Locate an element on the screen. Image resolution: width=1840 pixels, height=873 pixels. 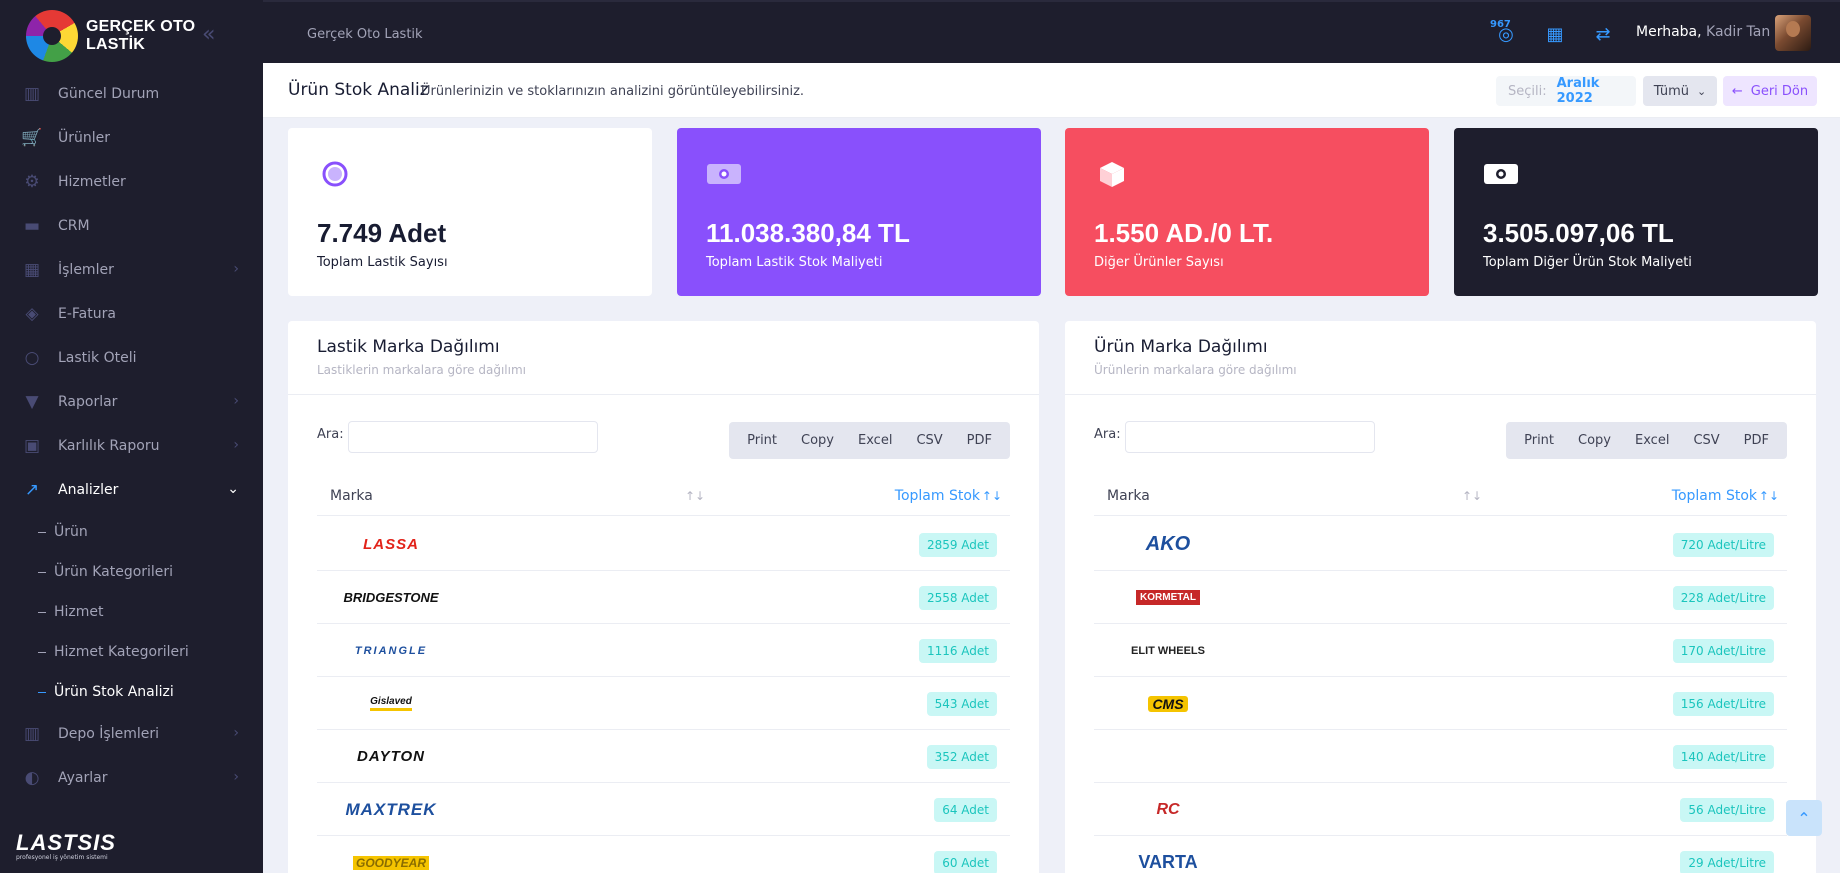
sidebar-item-raporlar: ▼ Raporlar › is located at coordinates (131, 402).